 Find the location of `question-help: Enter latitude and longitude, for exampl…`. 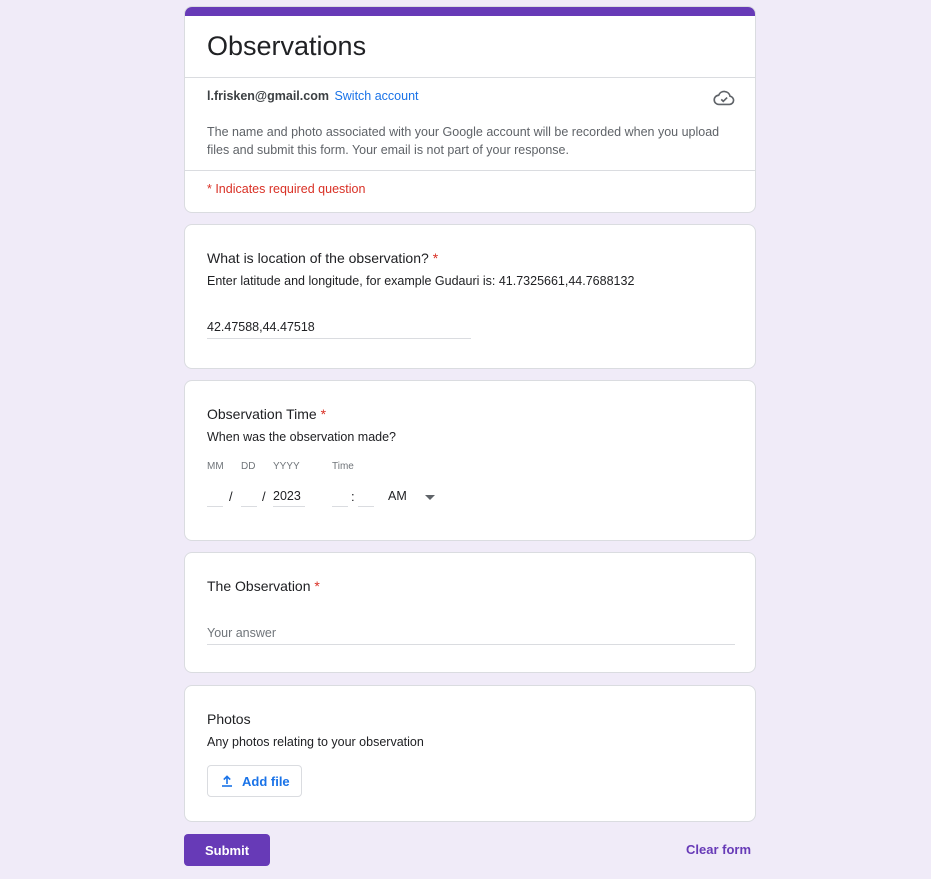

question-help: Enter latitude and longitude, for exampl… is located at coordinates (421, 281).